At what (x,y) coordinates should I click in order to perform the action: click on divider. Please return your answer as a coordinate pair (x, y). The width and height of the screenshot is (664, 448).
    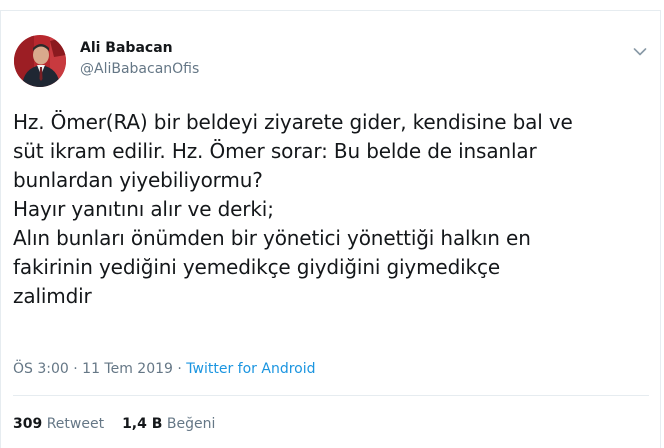
    Looking at the image, I should click on (331, 395).